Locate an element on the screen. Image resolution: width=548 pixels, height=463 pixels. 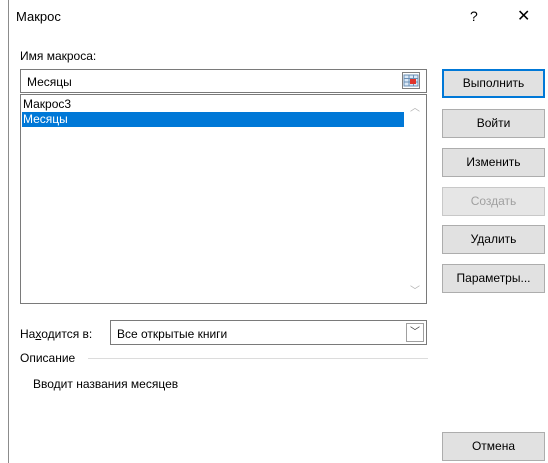
window-left-border is located at coordinates (4, 231).